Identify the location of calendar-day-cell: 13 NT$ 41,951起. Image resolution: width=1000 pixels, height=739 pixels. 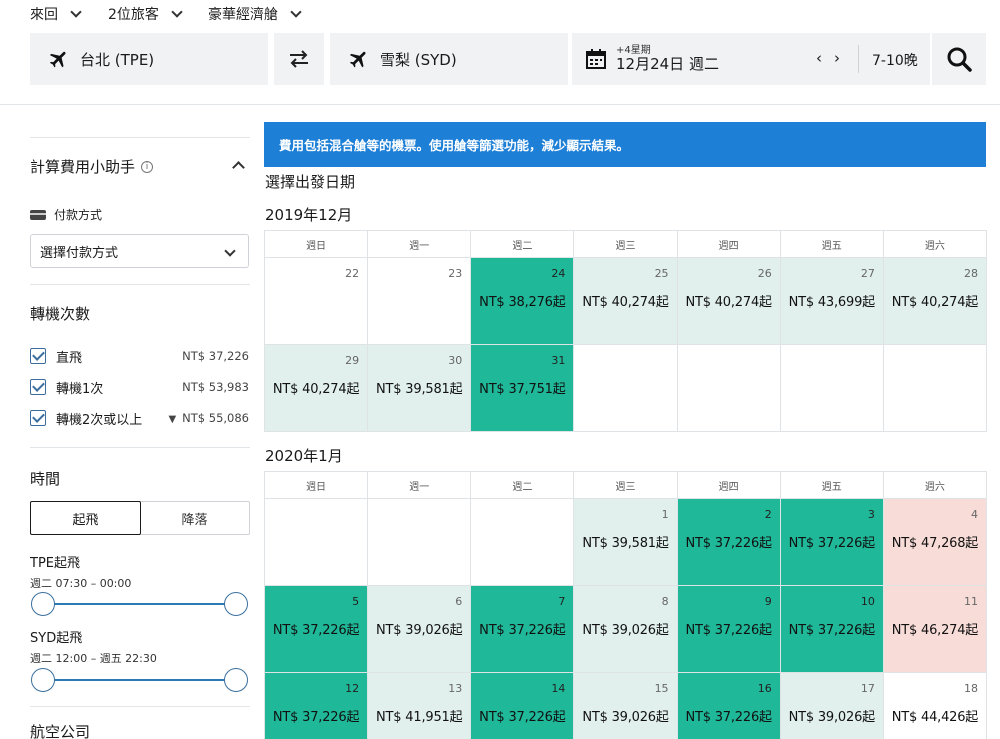
(420, 706).